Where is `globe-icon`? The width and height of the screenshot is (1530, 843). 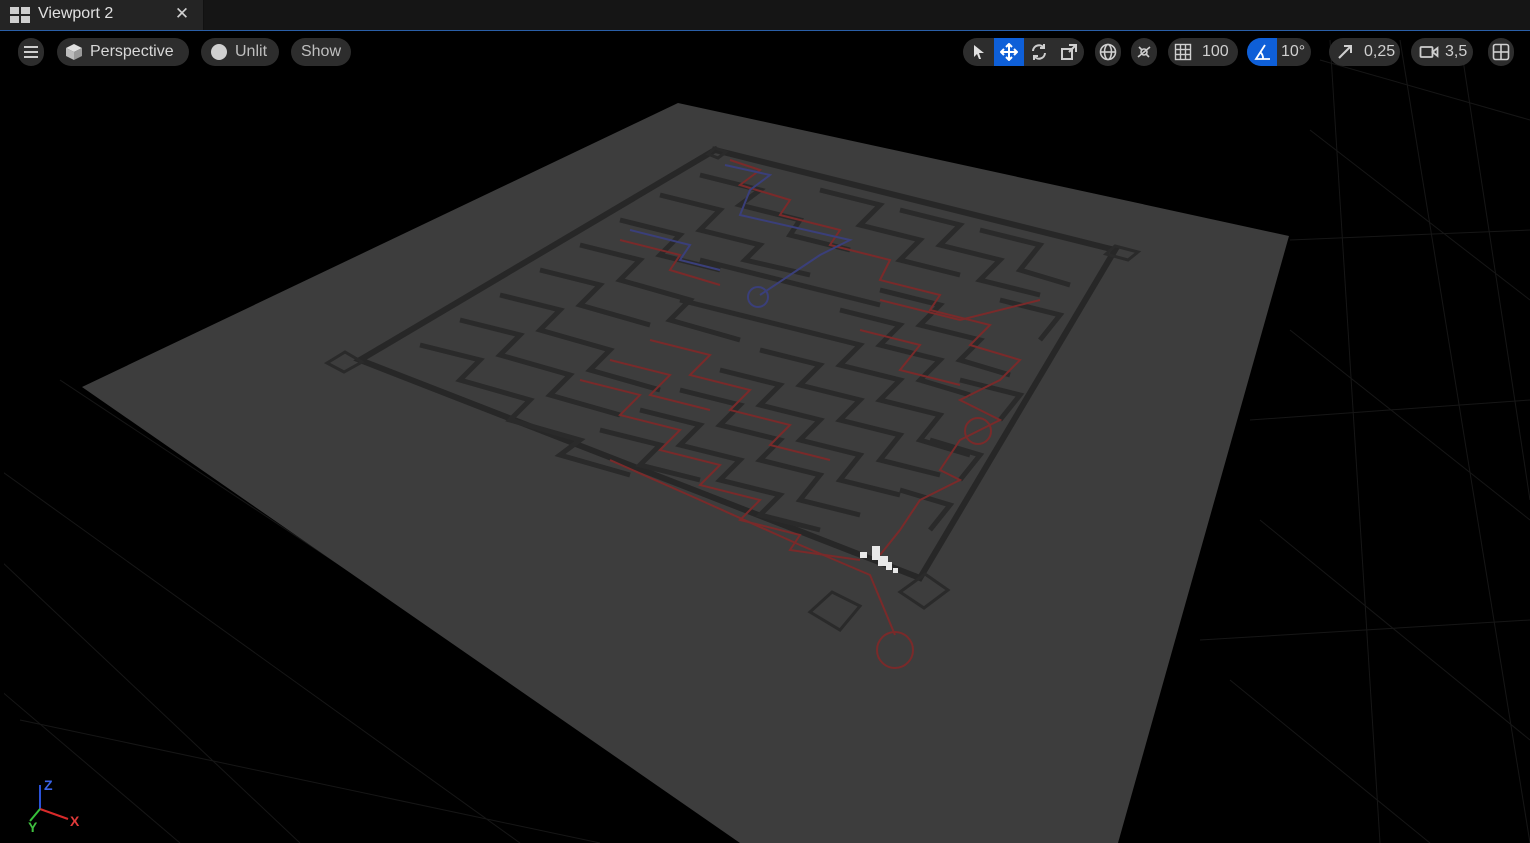
globe-icon is located at coordinates (1108, 52).